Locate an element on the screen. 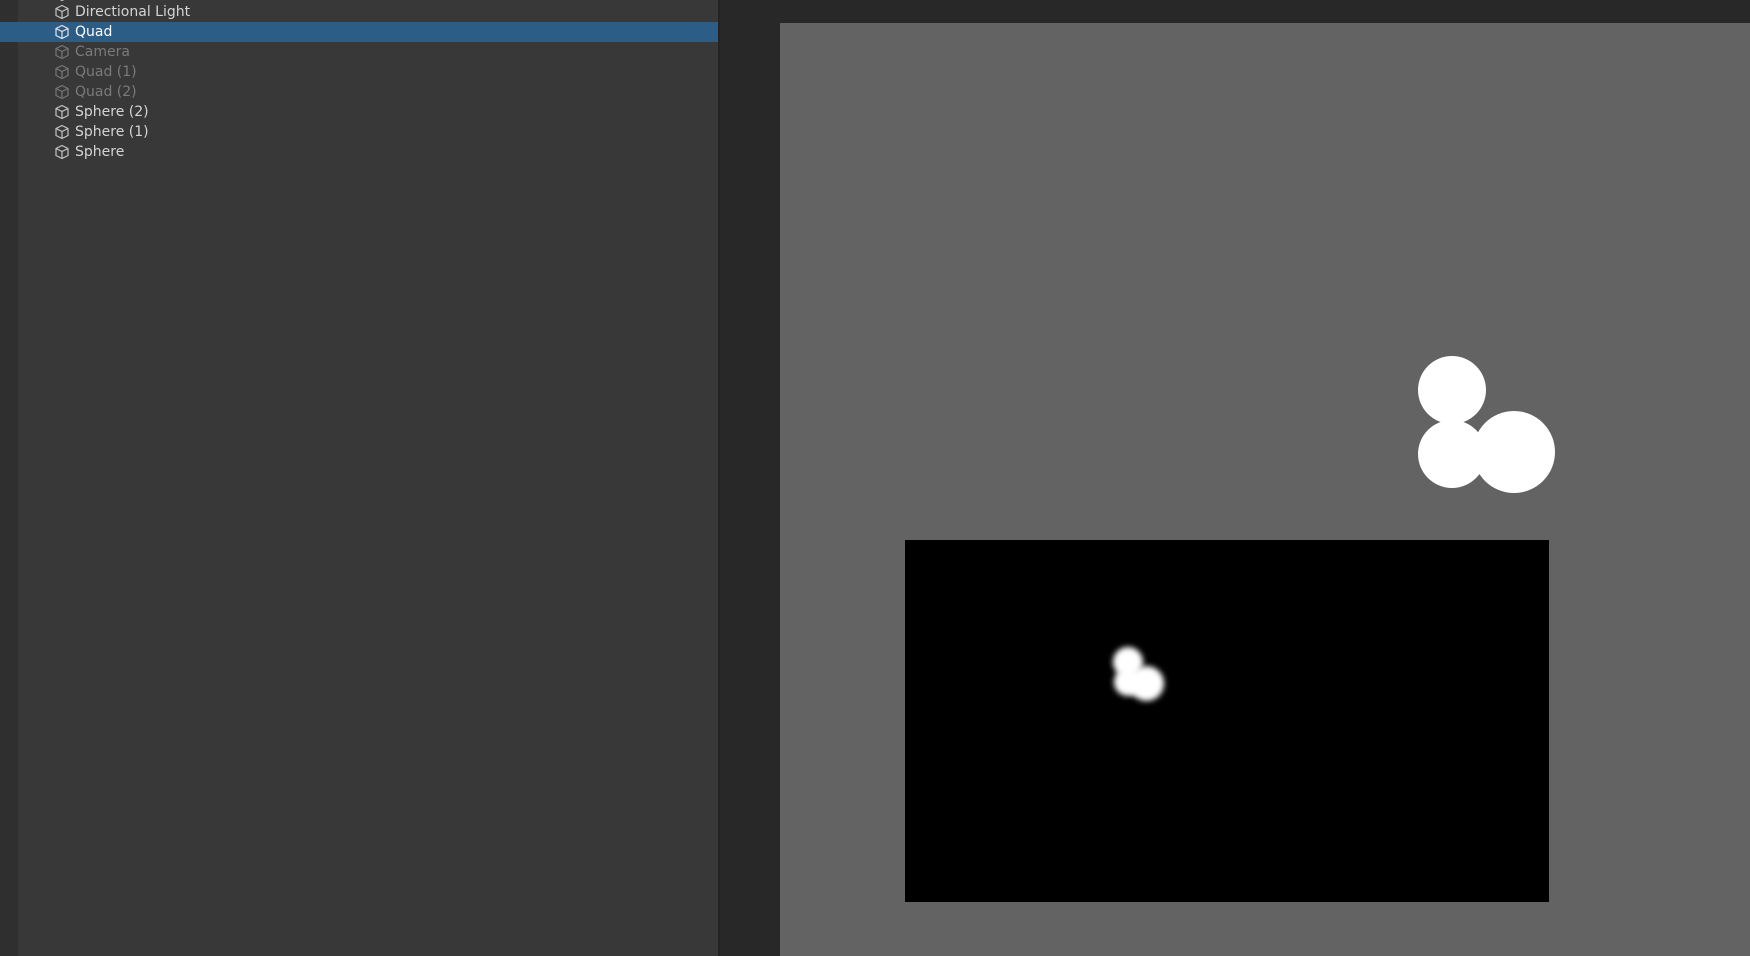 This screenshot has width=1750, height=956. tree-item-sphere: Sphere is located at coordinates (359, 152).